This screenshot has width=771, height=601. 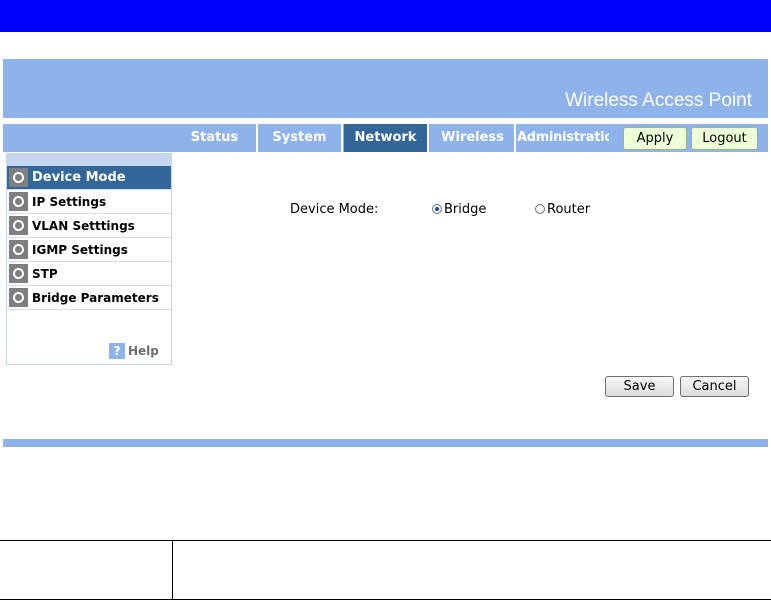 What do you see at coordinates (385, 570) in the screenshot?
I see `bottom-table` at bounding box center [385, 570].